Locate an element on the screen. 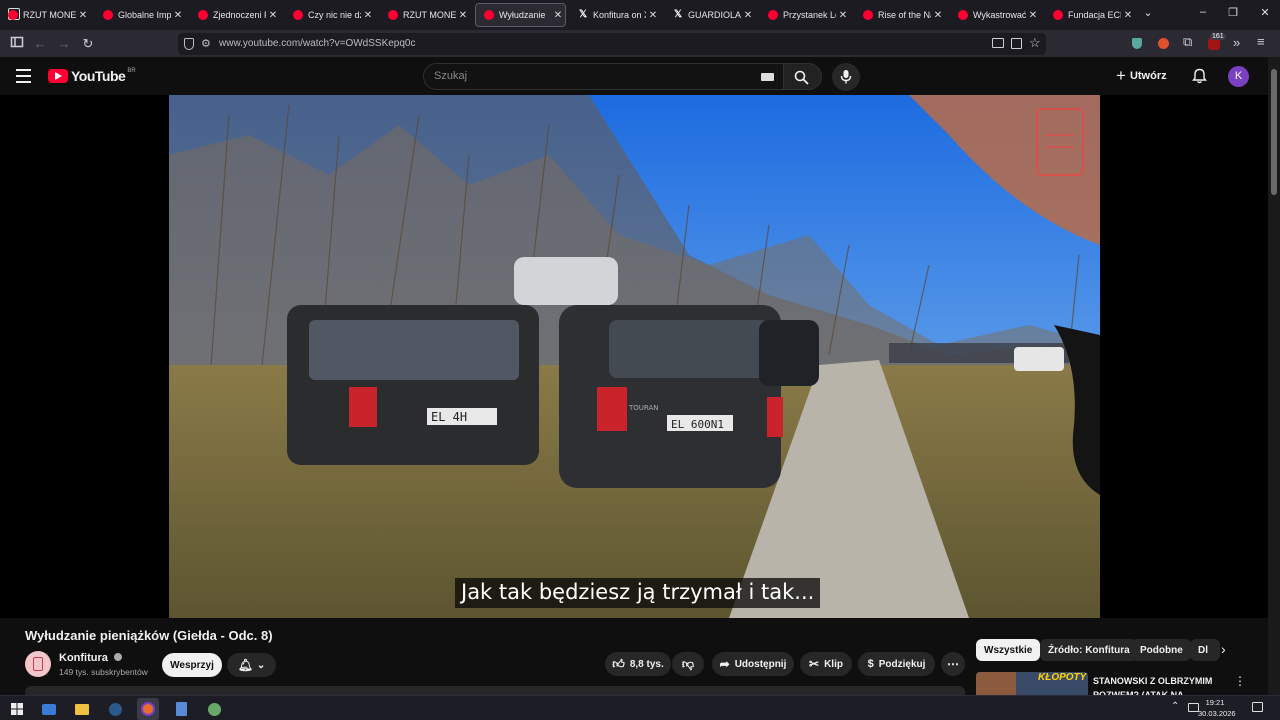  browser-tab: Zjednoczeni Prz✕ is located at coordinates (235, 15).